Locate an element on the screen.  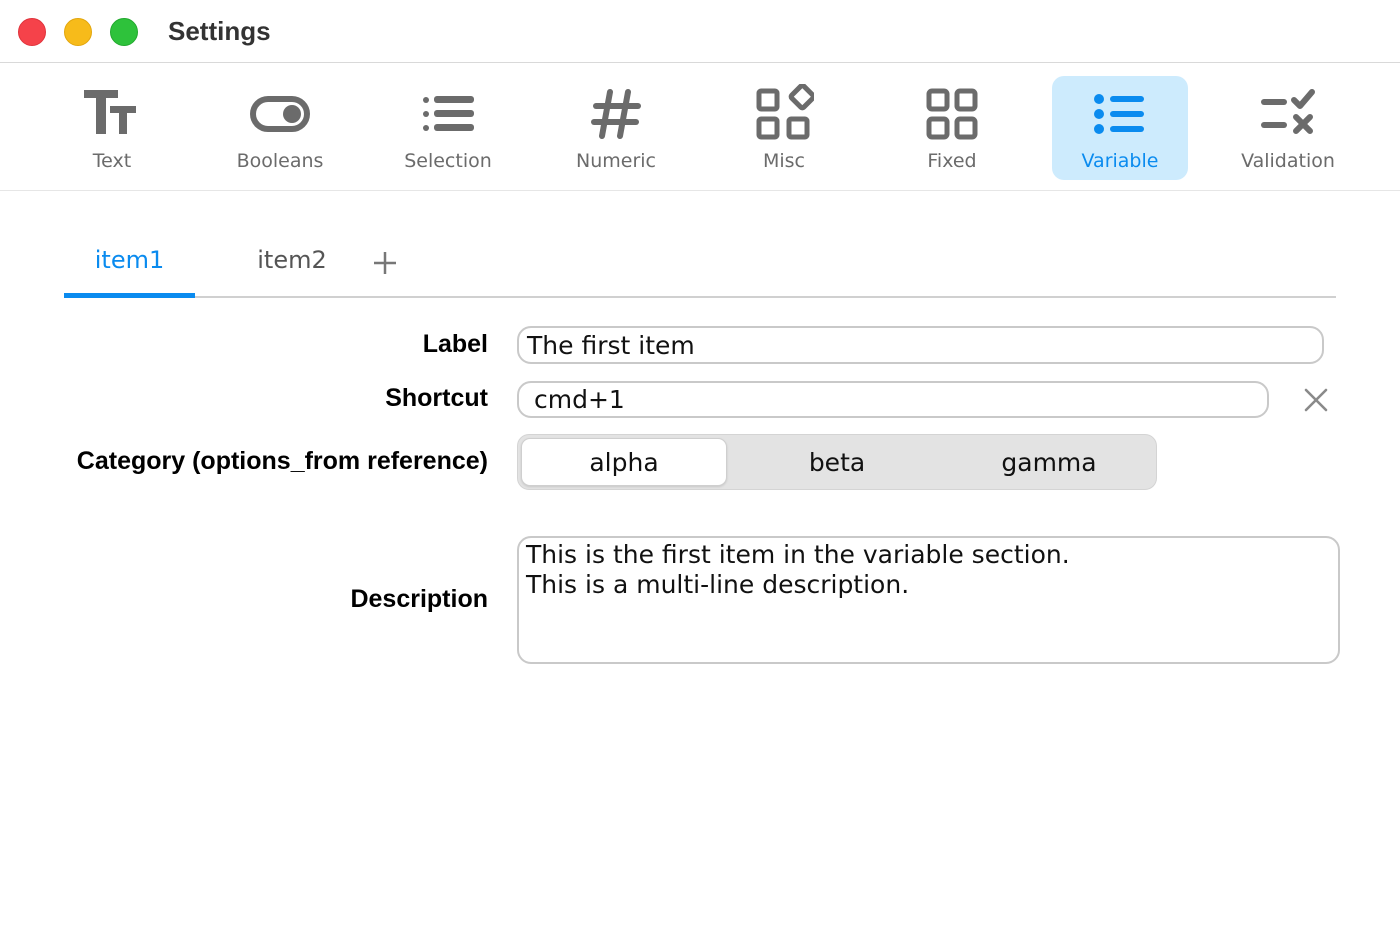
tab-item1: item1 is located at coordinates (129, 272).